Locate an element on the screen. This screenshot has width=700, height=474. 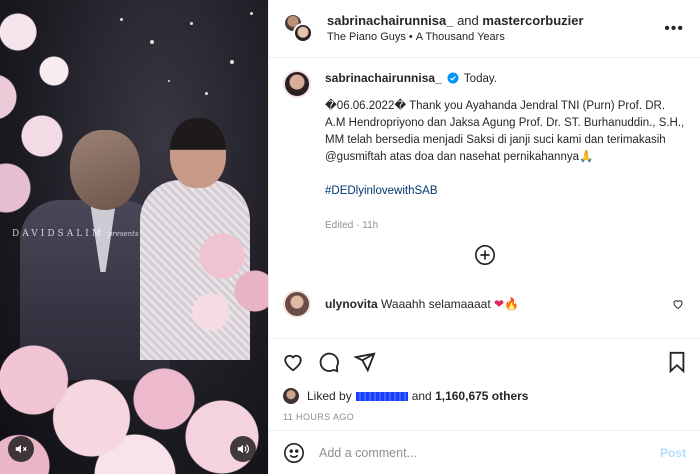
save-button is located at coordinates (677, 362).